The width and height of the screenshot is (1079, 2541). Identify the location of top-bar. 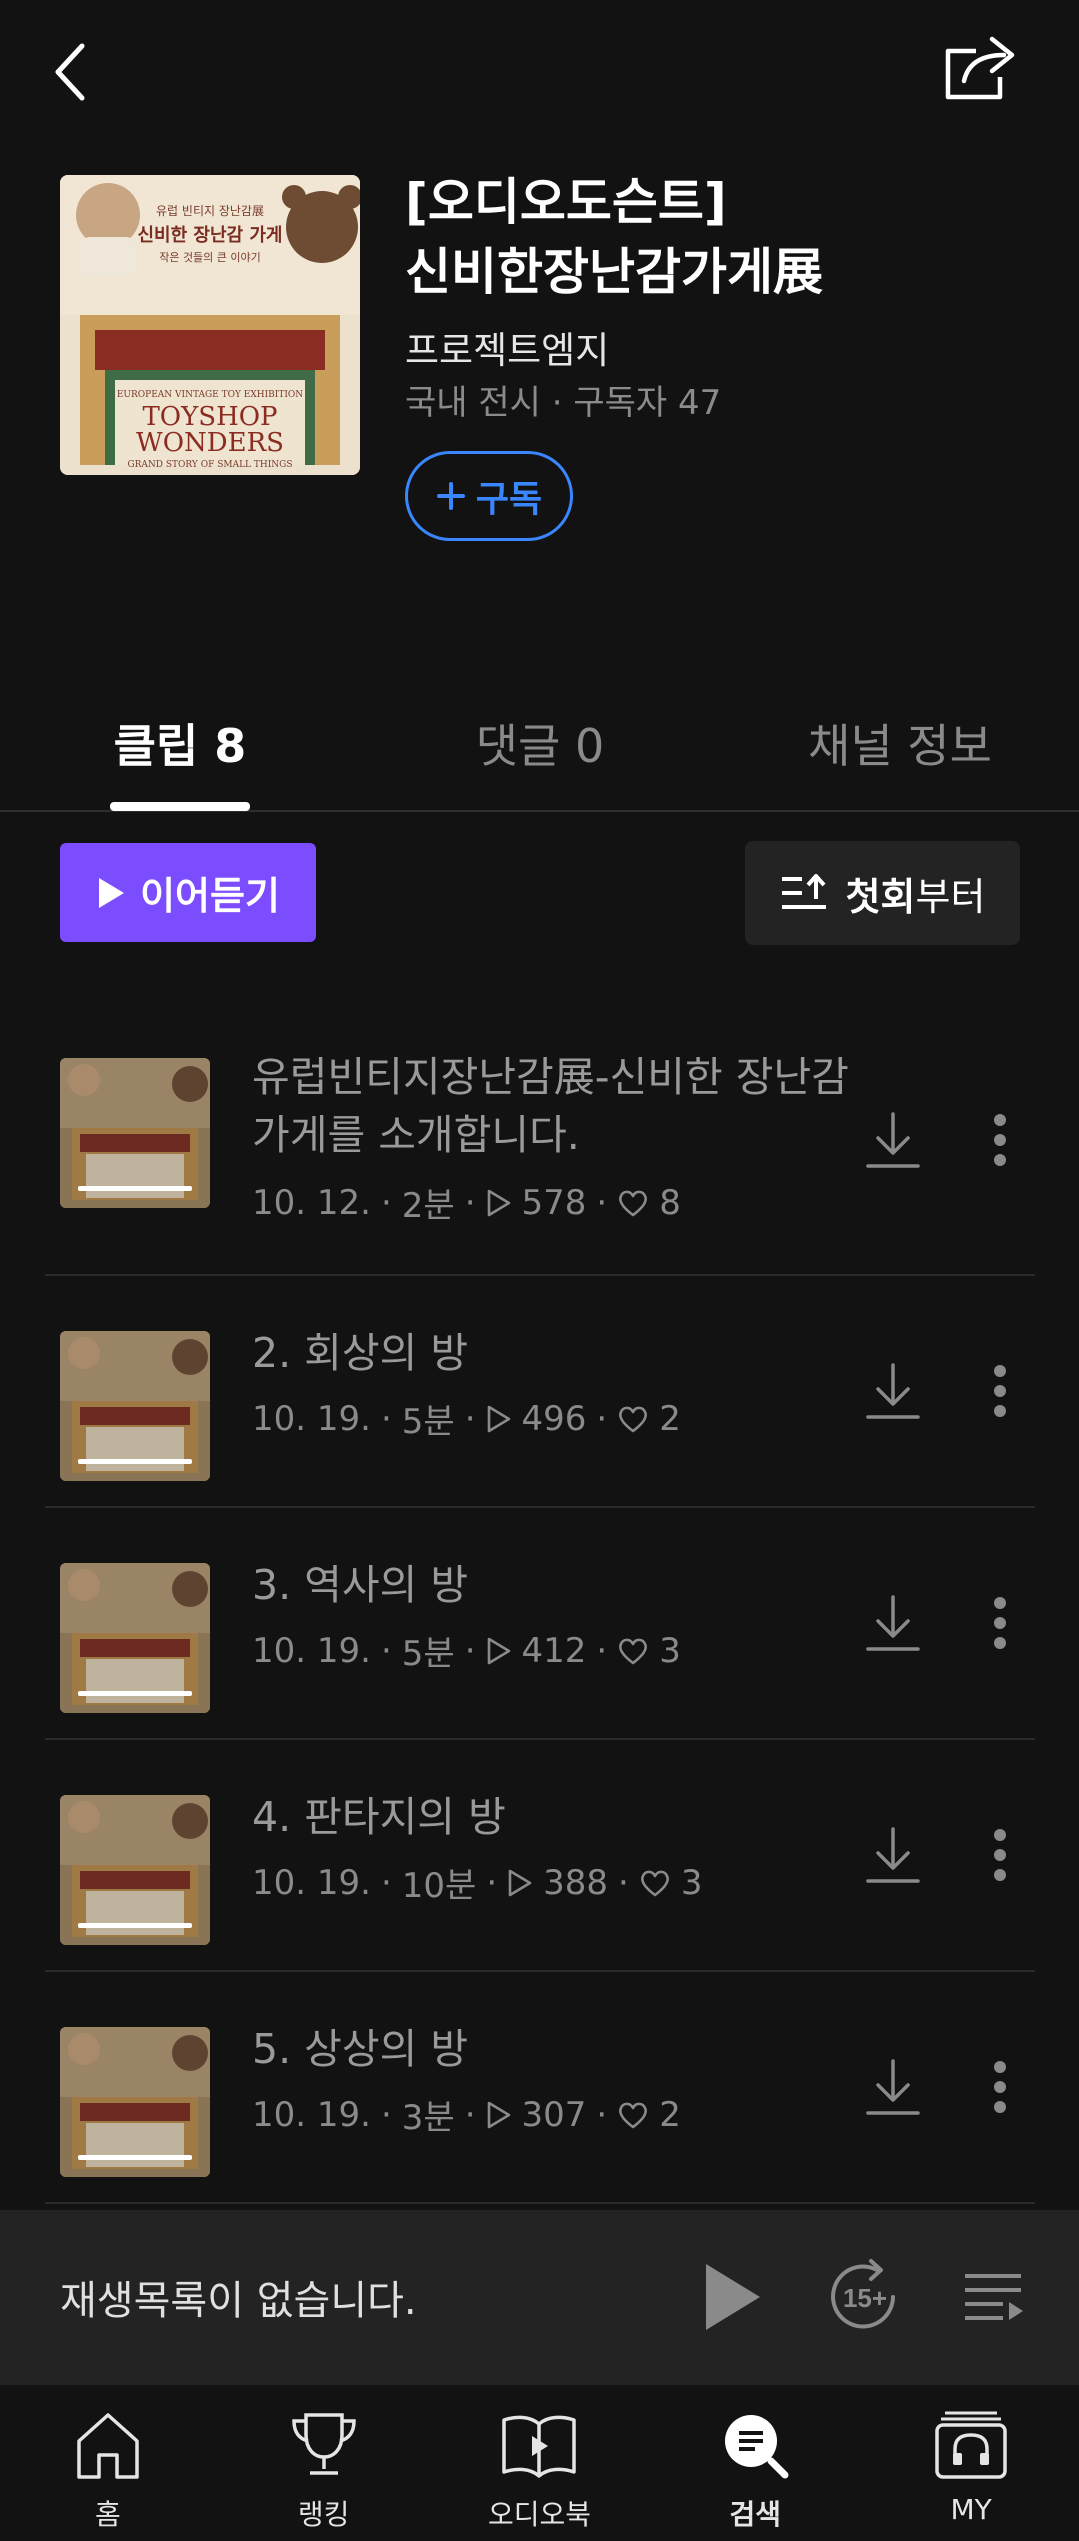
(539, 75).